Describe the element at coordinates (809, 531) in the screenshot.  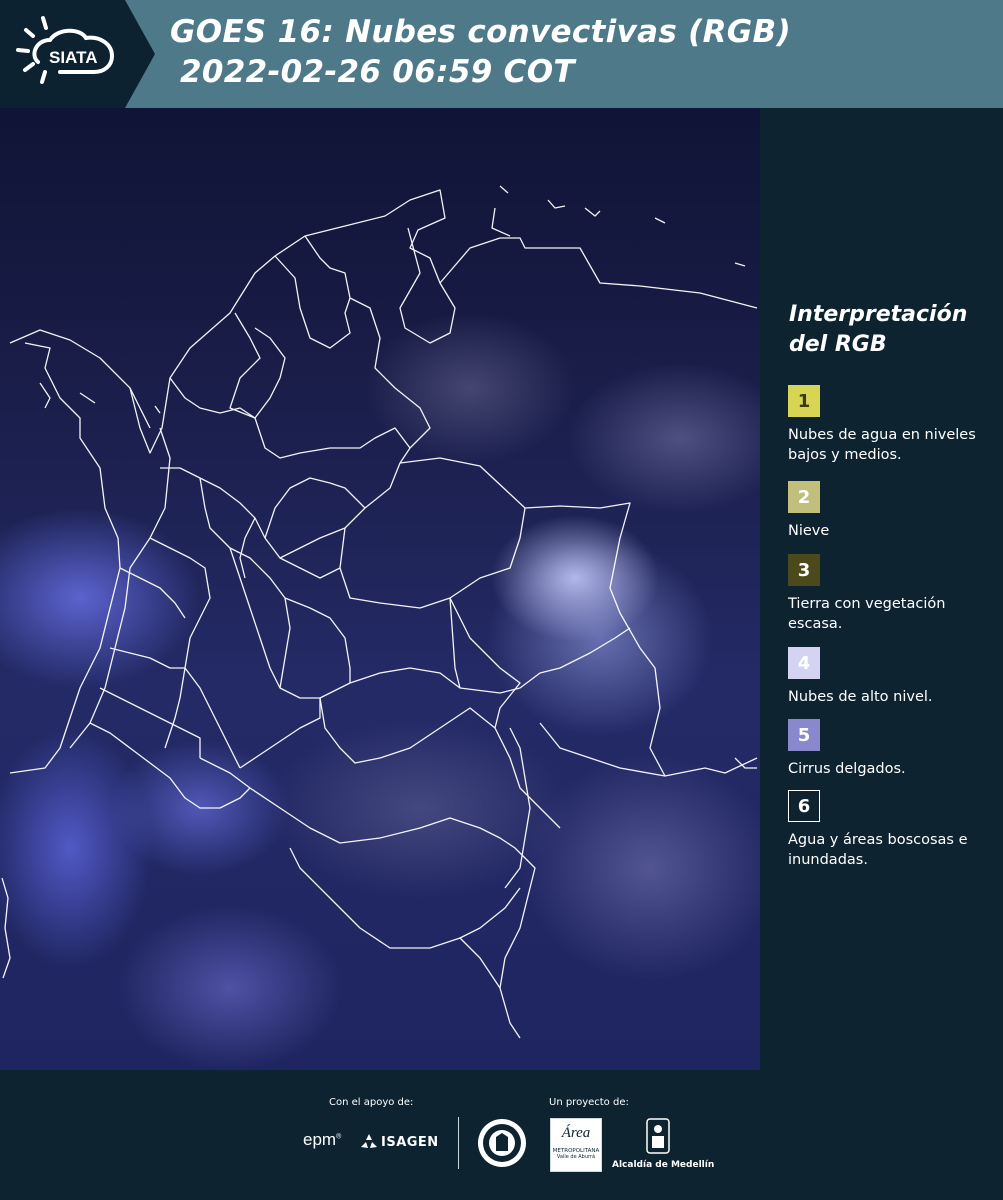
I see `legend-label-2: Nieve` at that location.